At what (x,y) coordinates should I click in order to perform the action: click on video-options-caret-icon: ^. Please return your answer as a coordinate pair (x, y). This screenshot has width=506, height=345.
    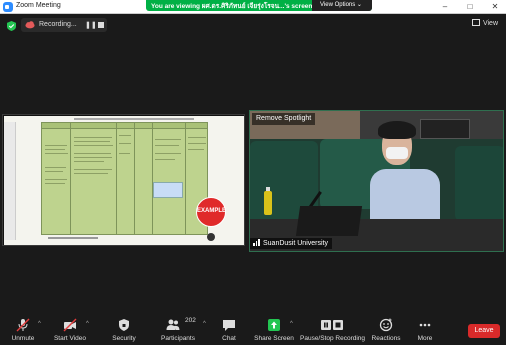
    Looking at the image, I should click on (87, 324).